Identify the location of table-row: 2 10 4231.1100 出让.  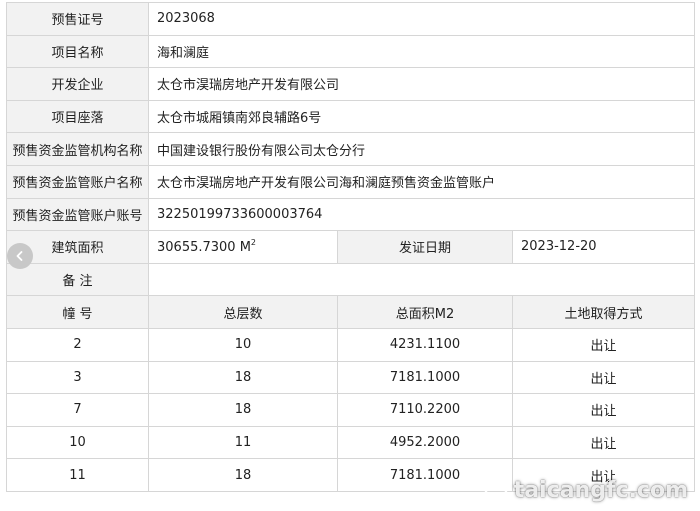
(350, 344).